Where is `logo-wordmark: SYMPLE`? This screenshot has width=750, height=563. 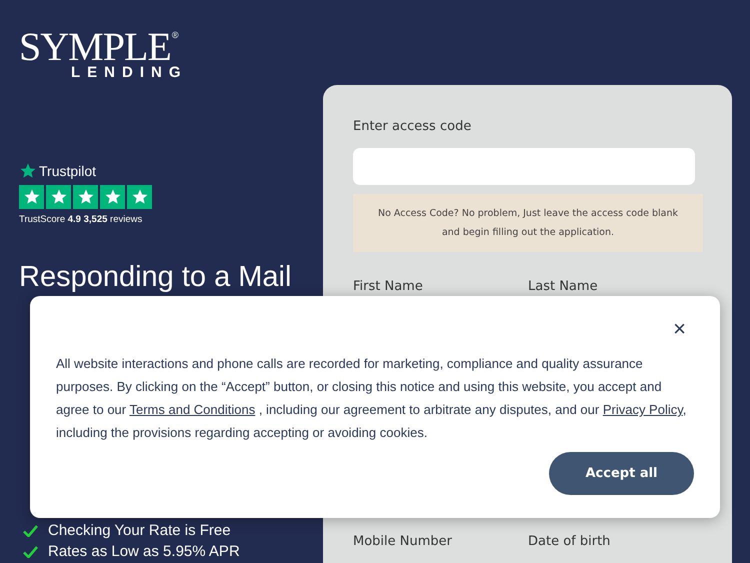
logo-wordmark: SYMPLE is located at coordinates (95, 47).